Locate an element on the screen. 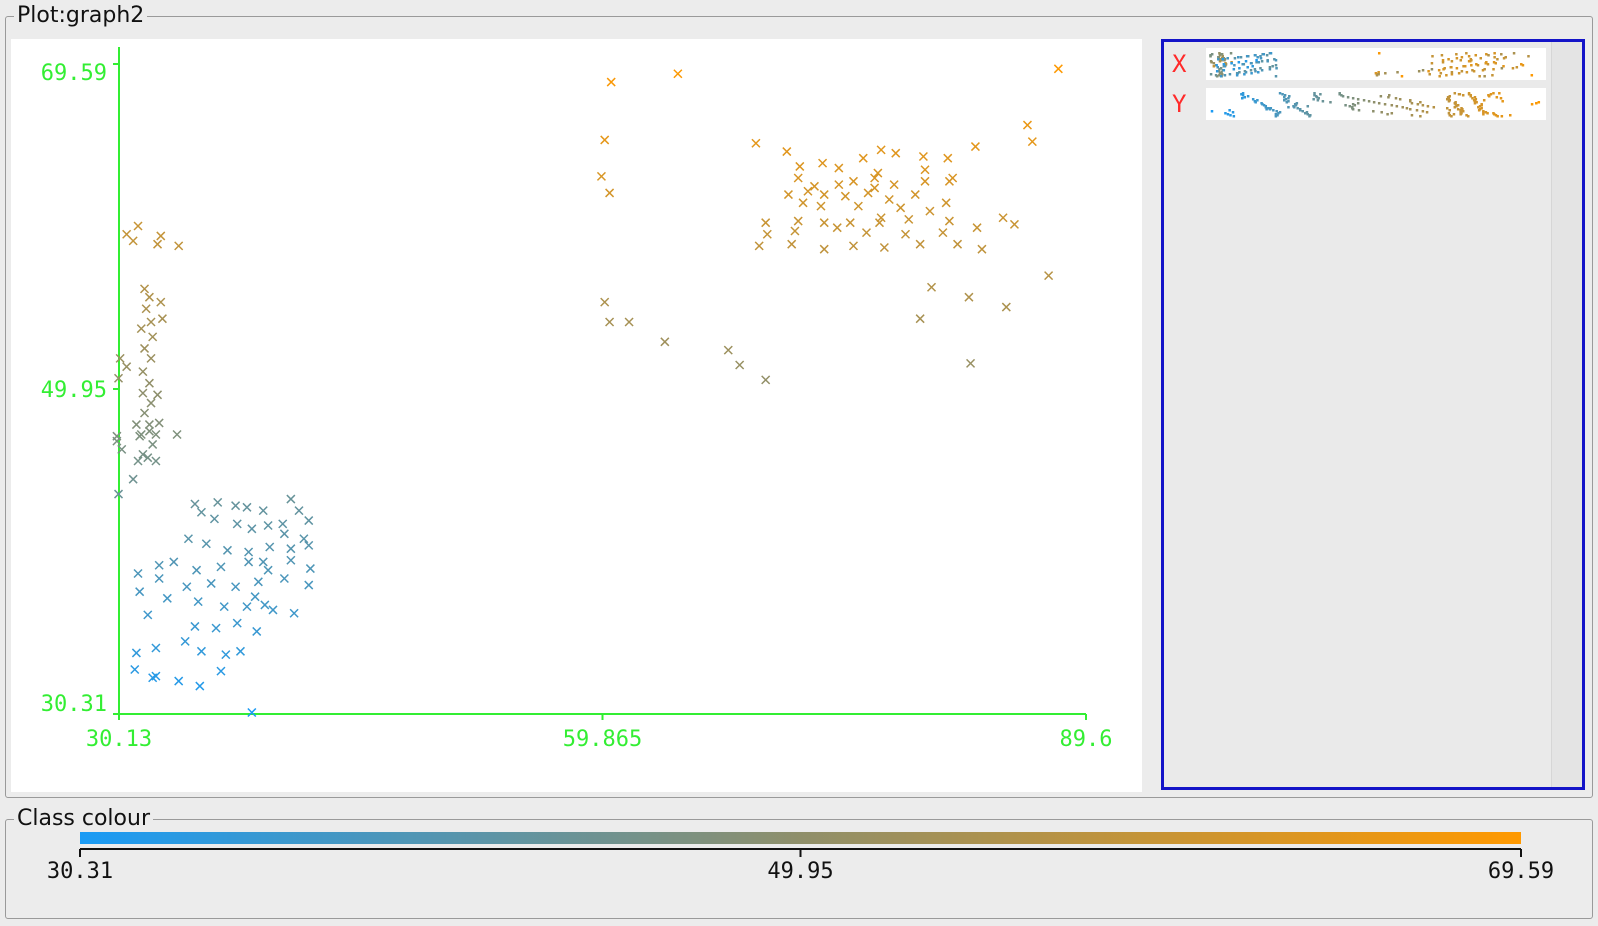  attribute-panel-scrollbar is located at coordinates (1566, 414).